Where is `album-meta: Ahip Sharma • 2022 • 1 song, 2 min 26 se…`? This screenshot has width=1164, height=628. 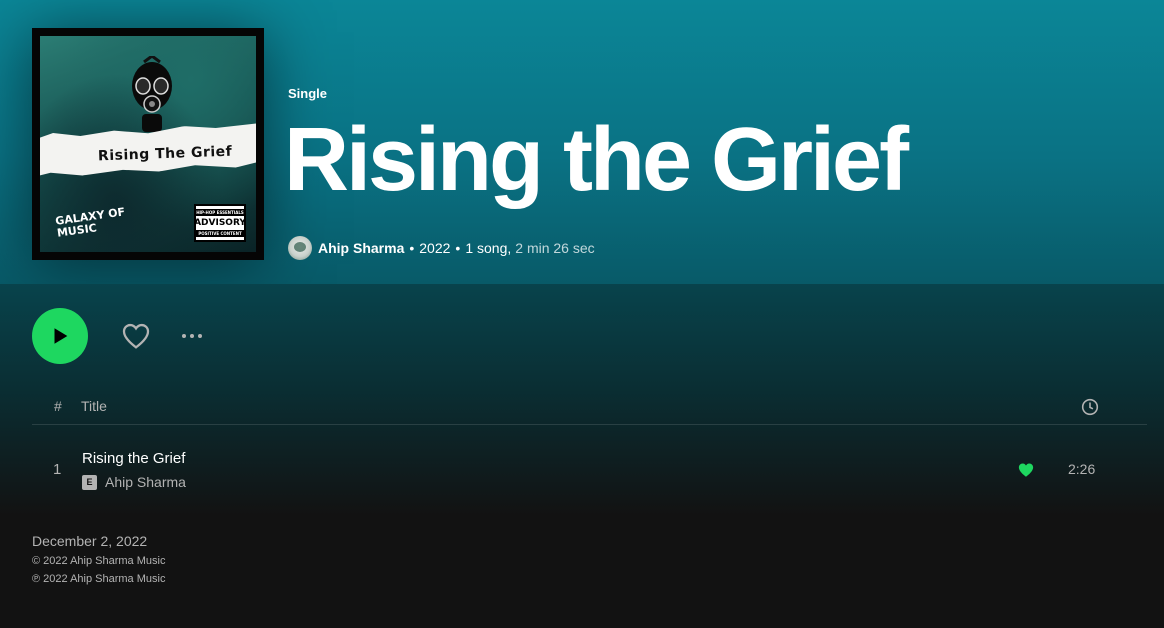
album-meta: Ahip Sharma • 2022 • 1 song, 2 min 26 se… is located at coordinates (441, 248).